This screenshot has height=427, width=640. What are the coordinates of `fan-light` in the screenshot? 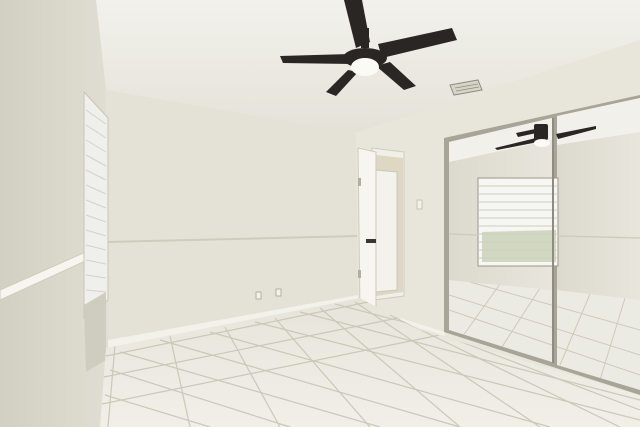 It's located at (365, 67).